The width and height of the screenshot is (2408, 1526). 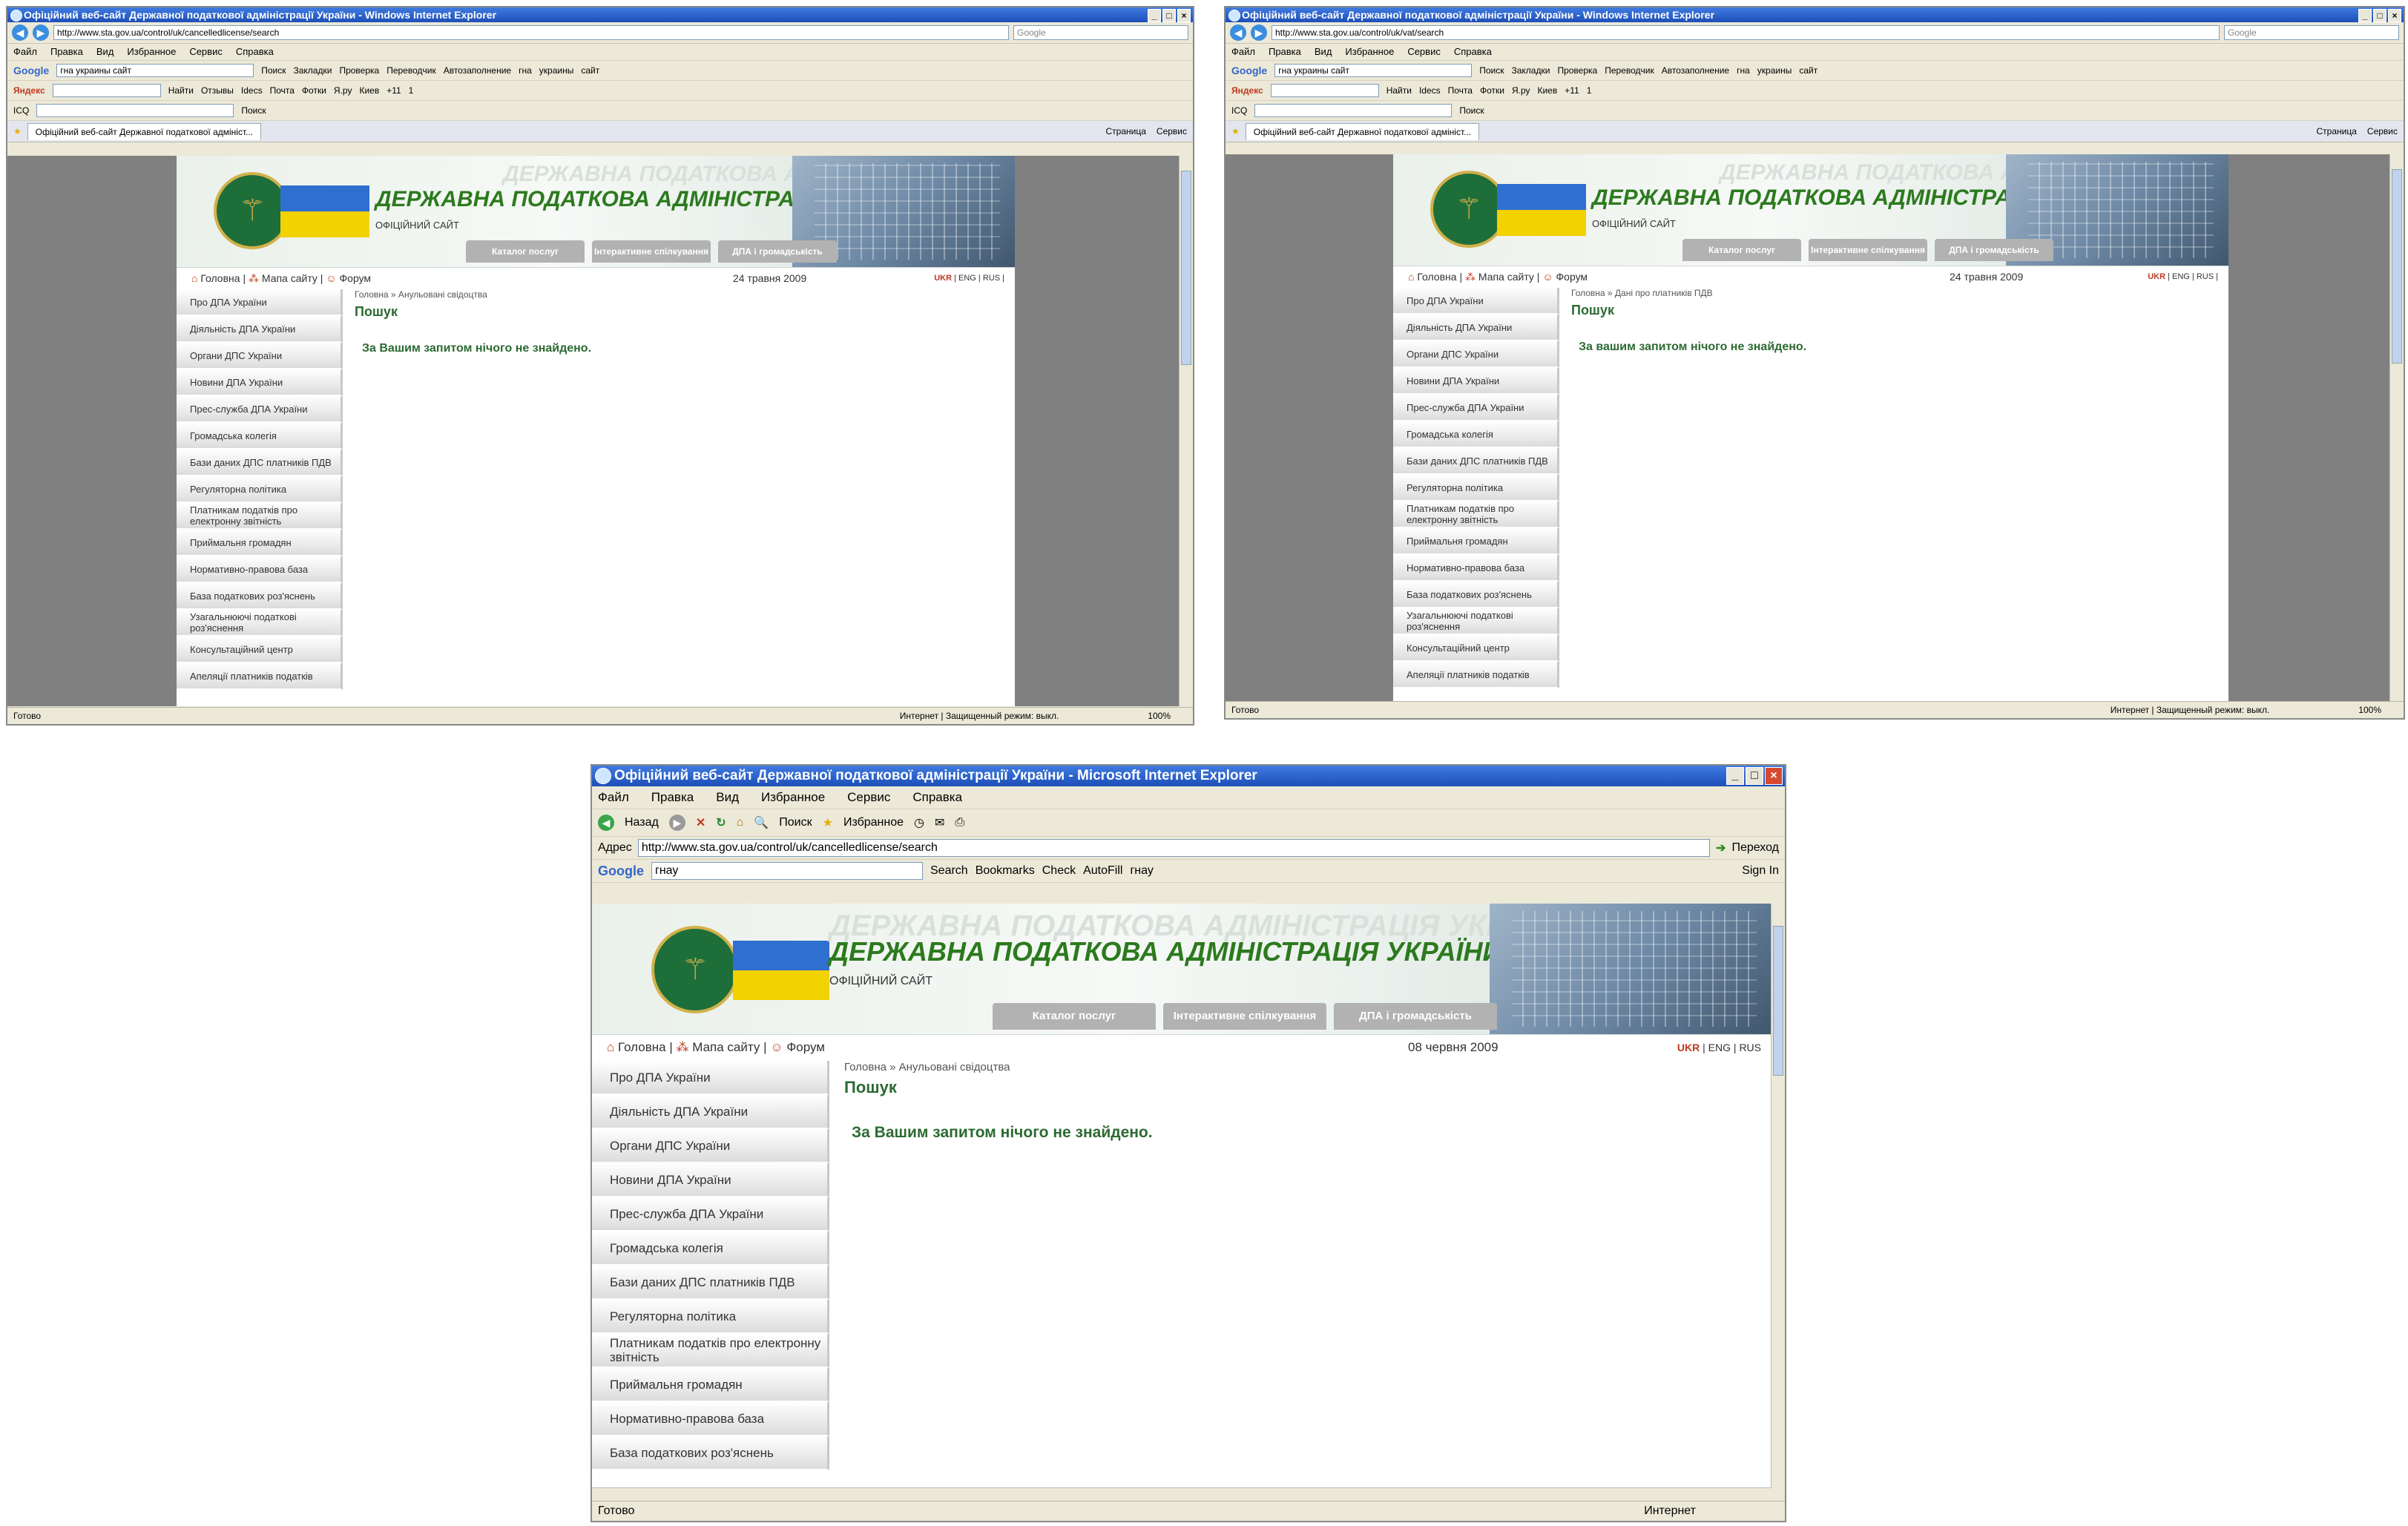 I want to click on breadcrumb: Головна » Анульовані свідоцтва, so click(x=1304, y=1067).